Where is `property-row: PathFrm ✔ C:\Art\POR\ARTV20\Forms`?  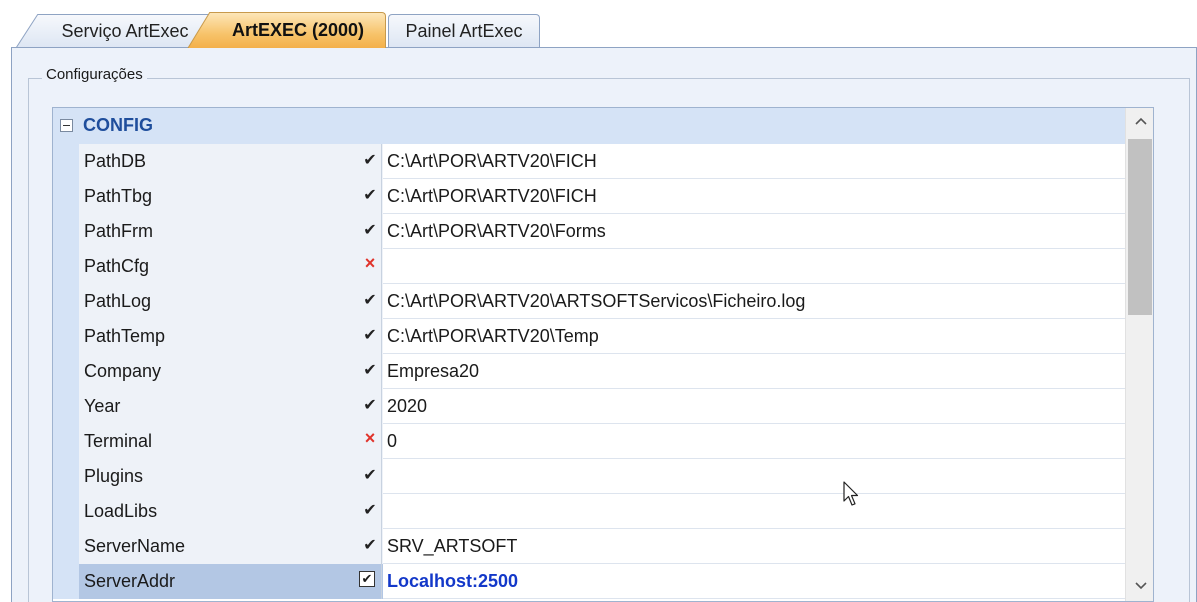 property-row: PathFrm ✔ C:\Art\POR\ARTV20\Forms is located at coordinates (589, 231).